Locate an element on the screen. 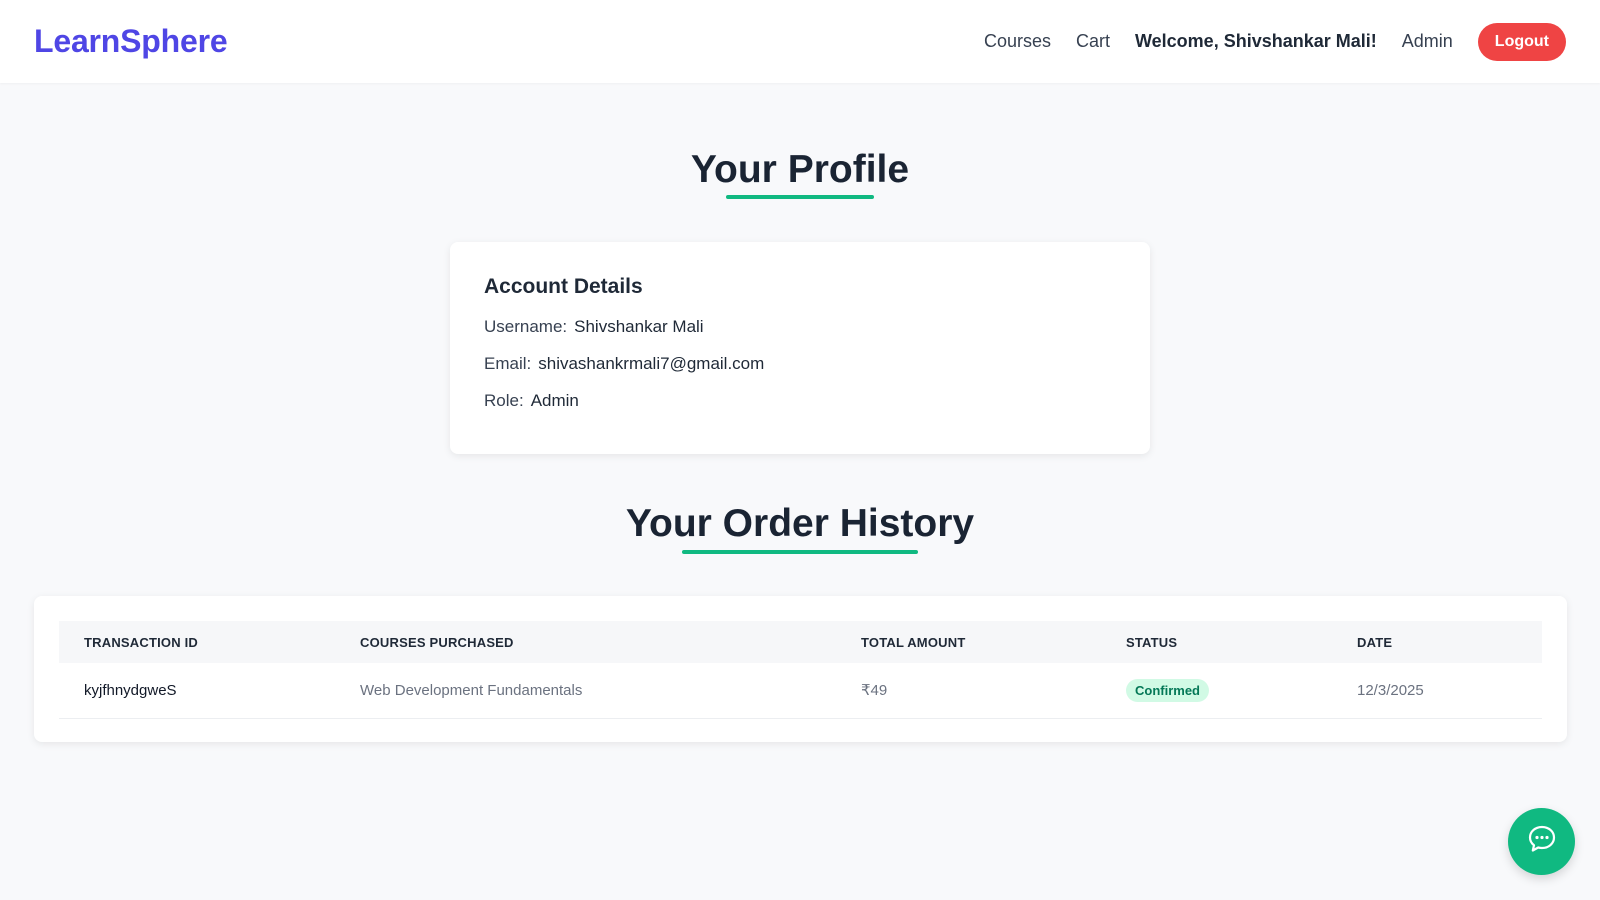 Image resolution: width=1600 pixels, height=900 pixels. username-row: Username: Shivshankar Mali is located at coordinates (800, 327).